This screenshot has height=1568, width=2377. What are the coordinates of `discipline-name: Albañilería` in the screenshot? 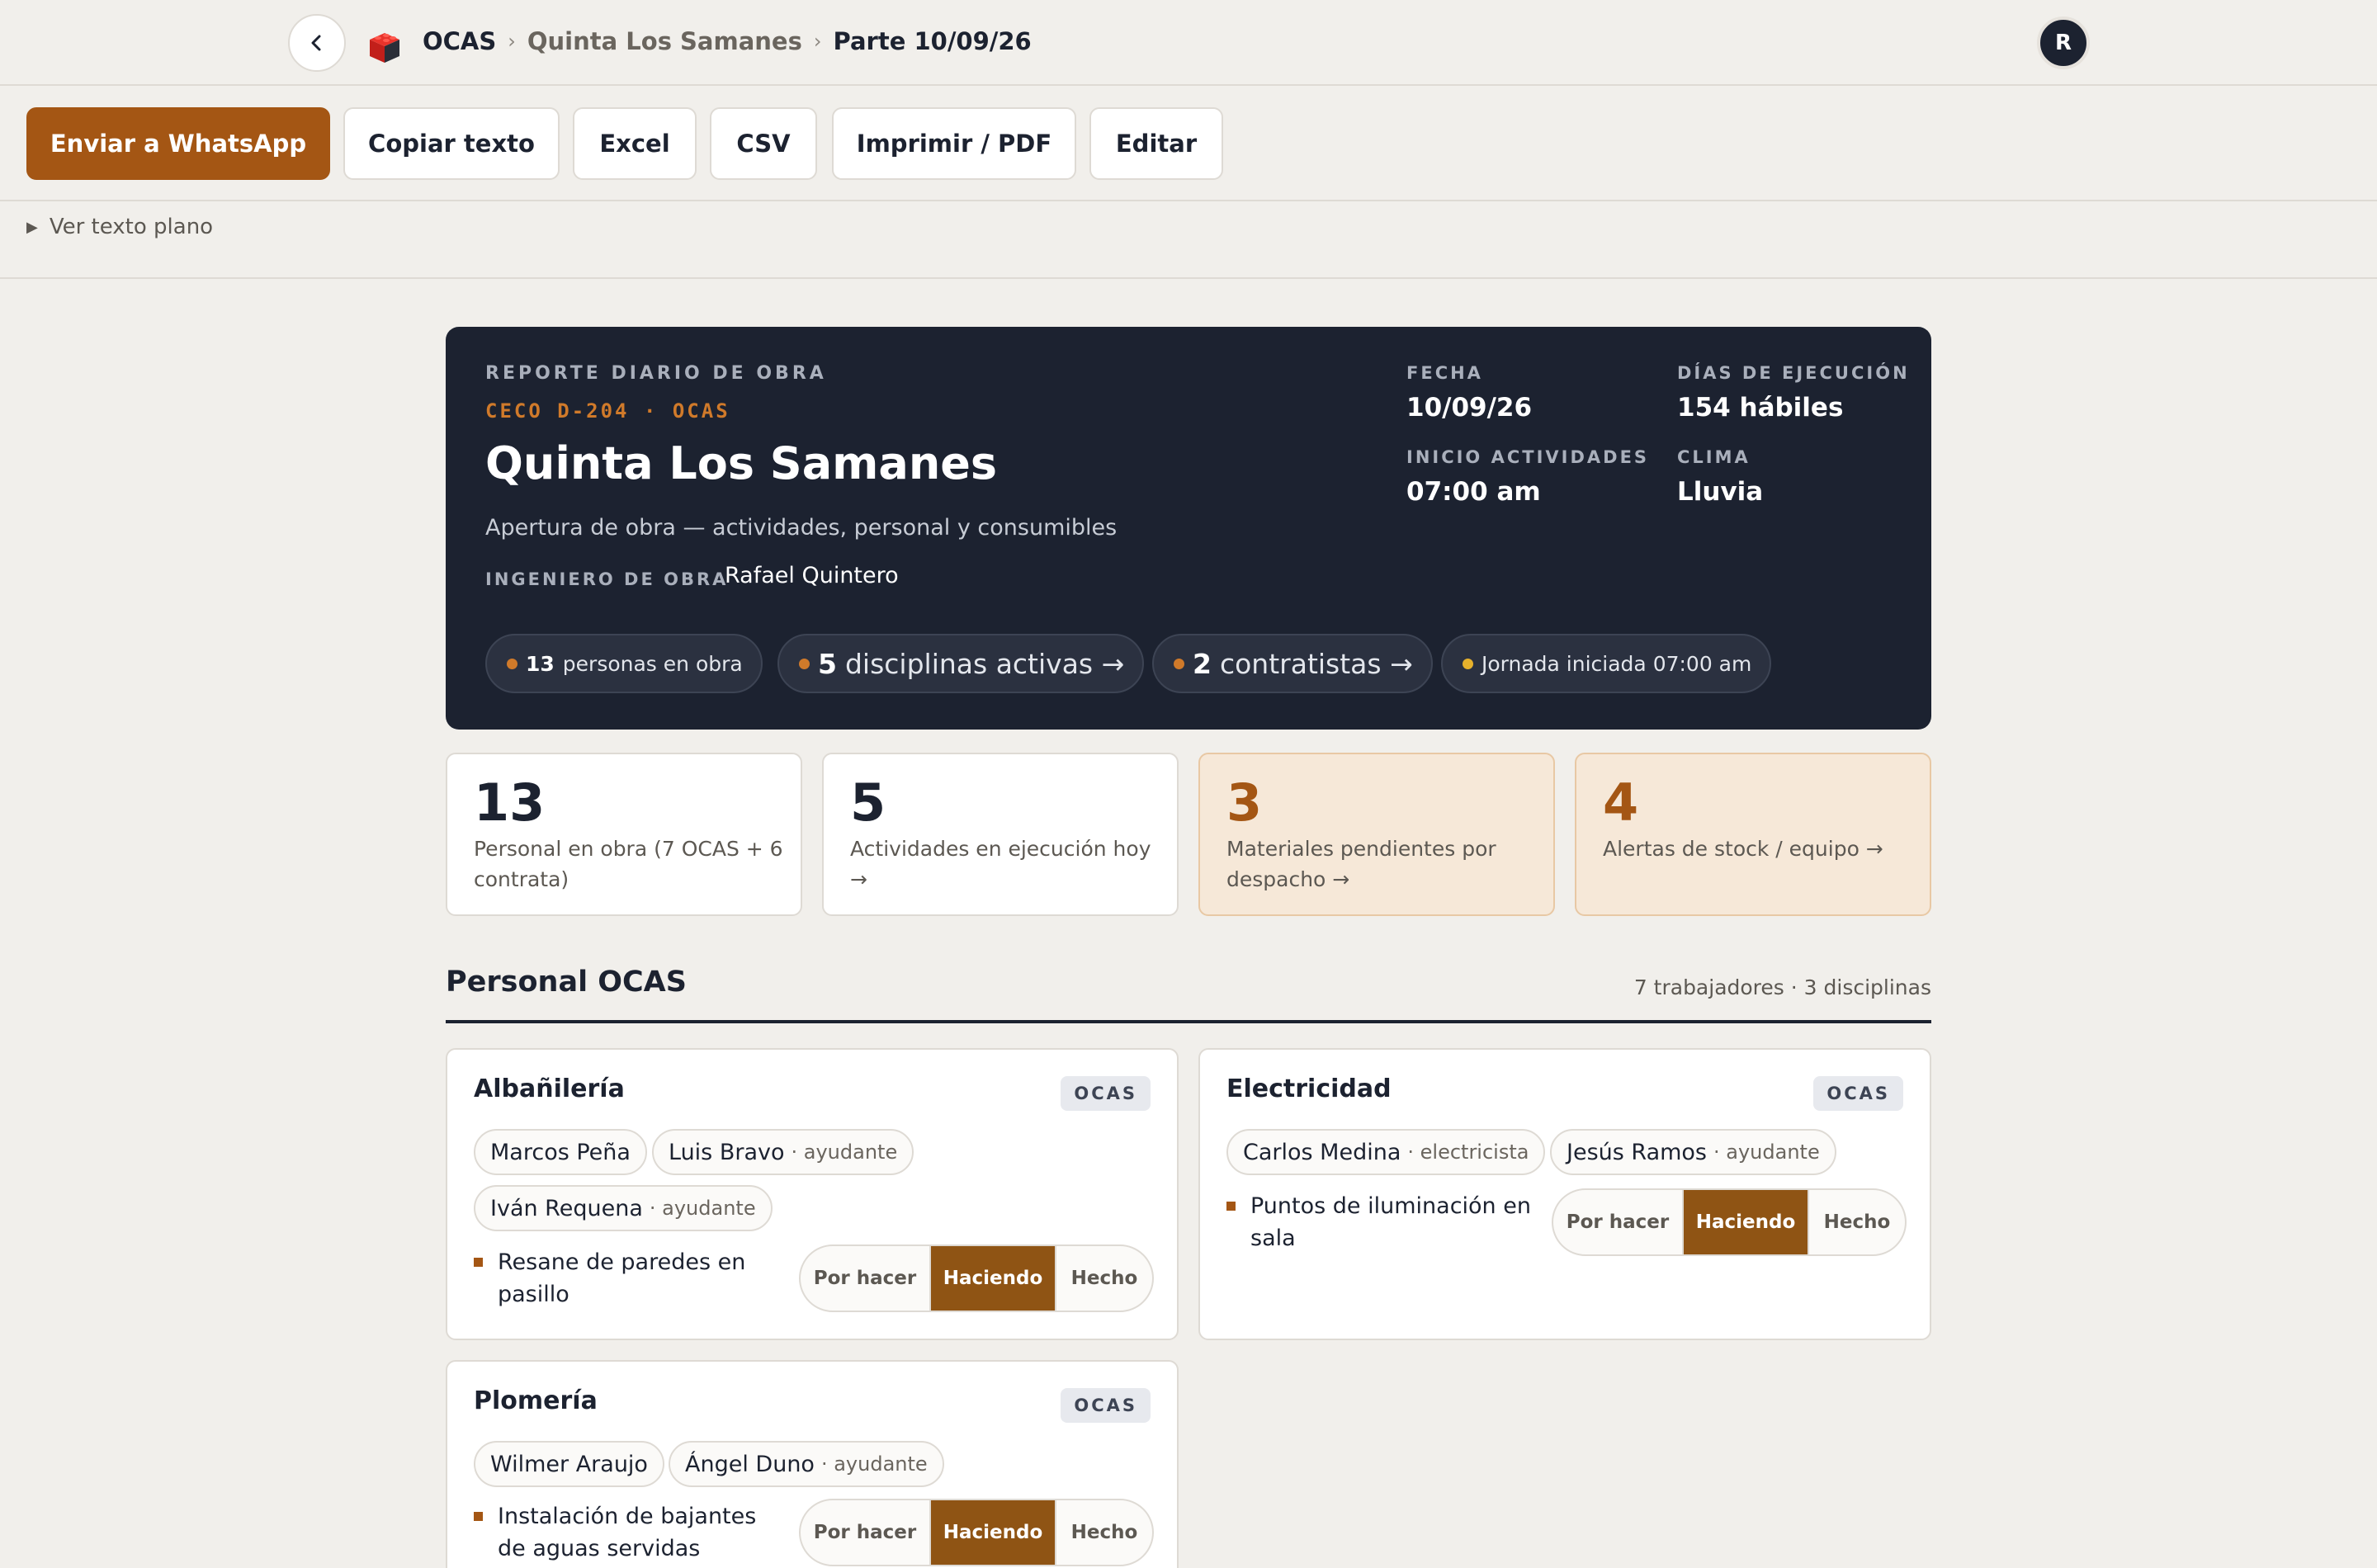 It's located at (549, 1088).